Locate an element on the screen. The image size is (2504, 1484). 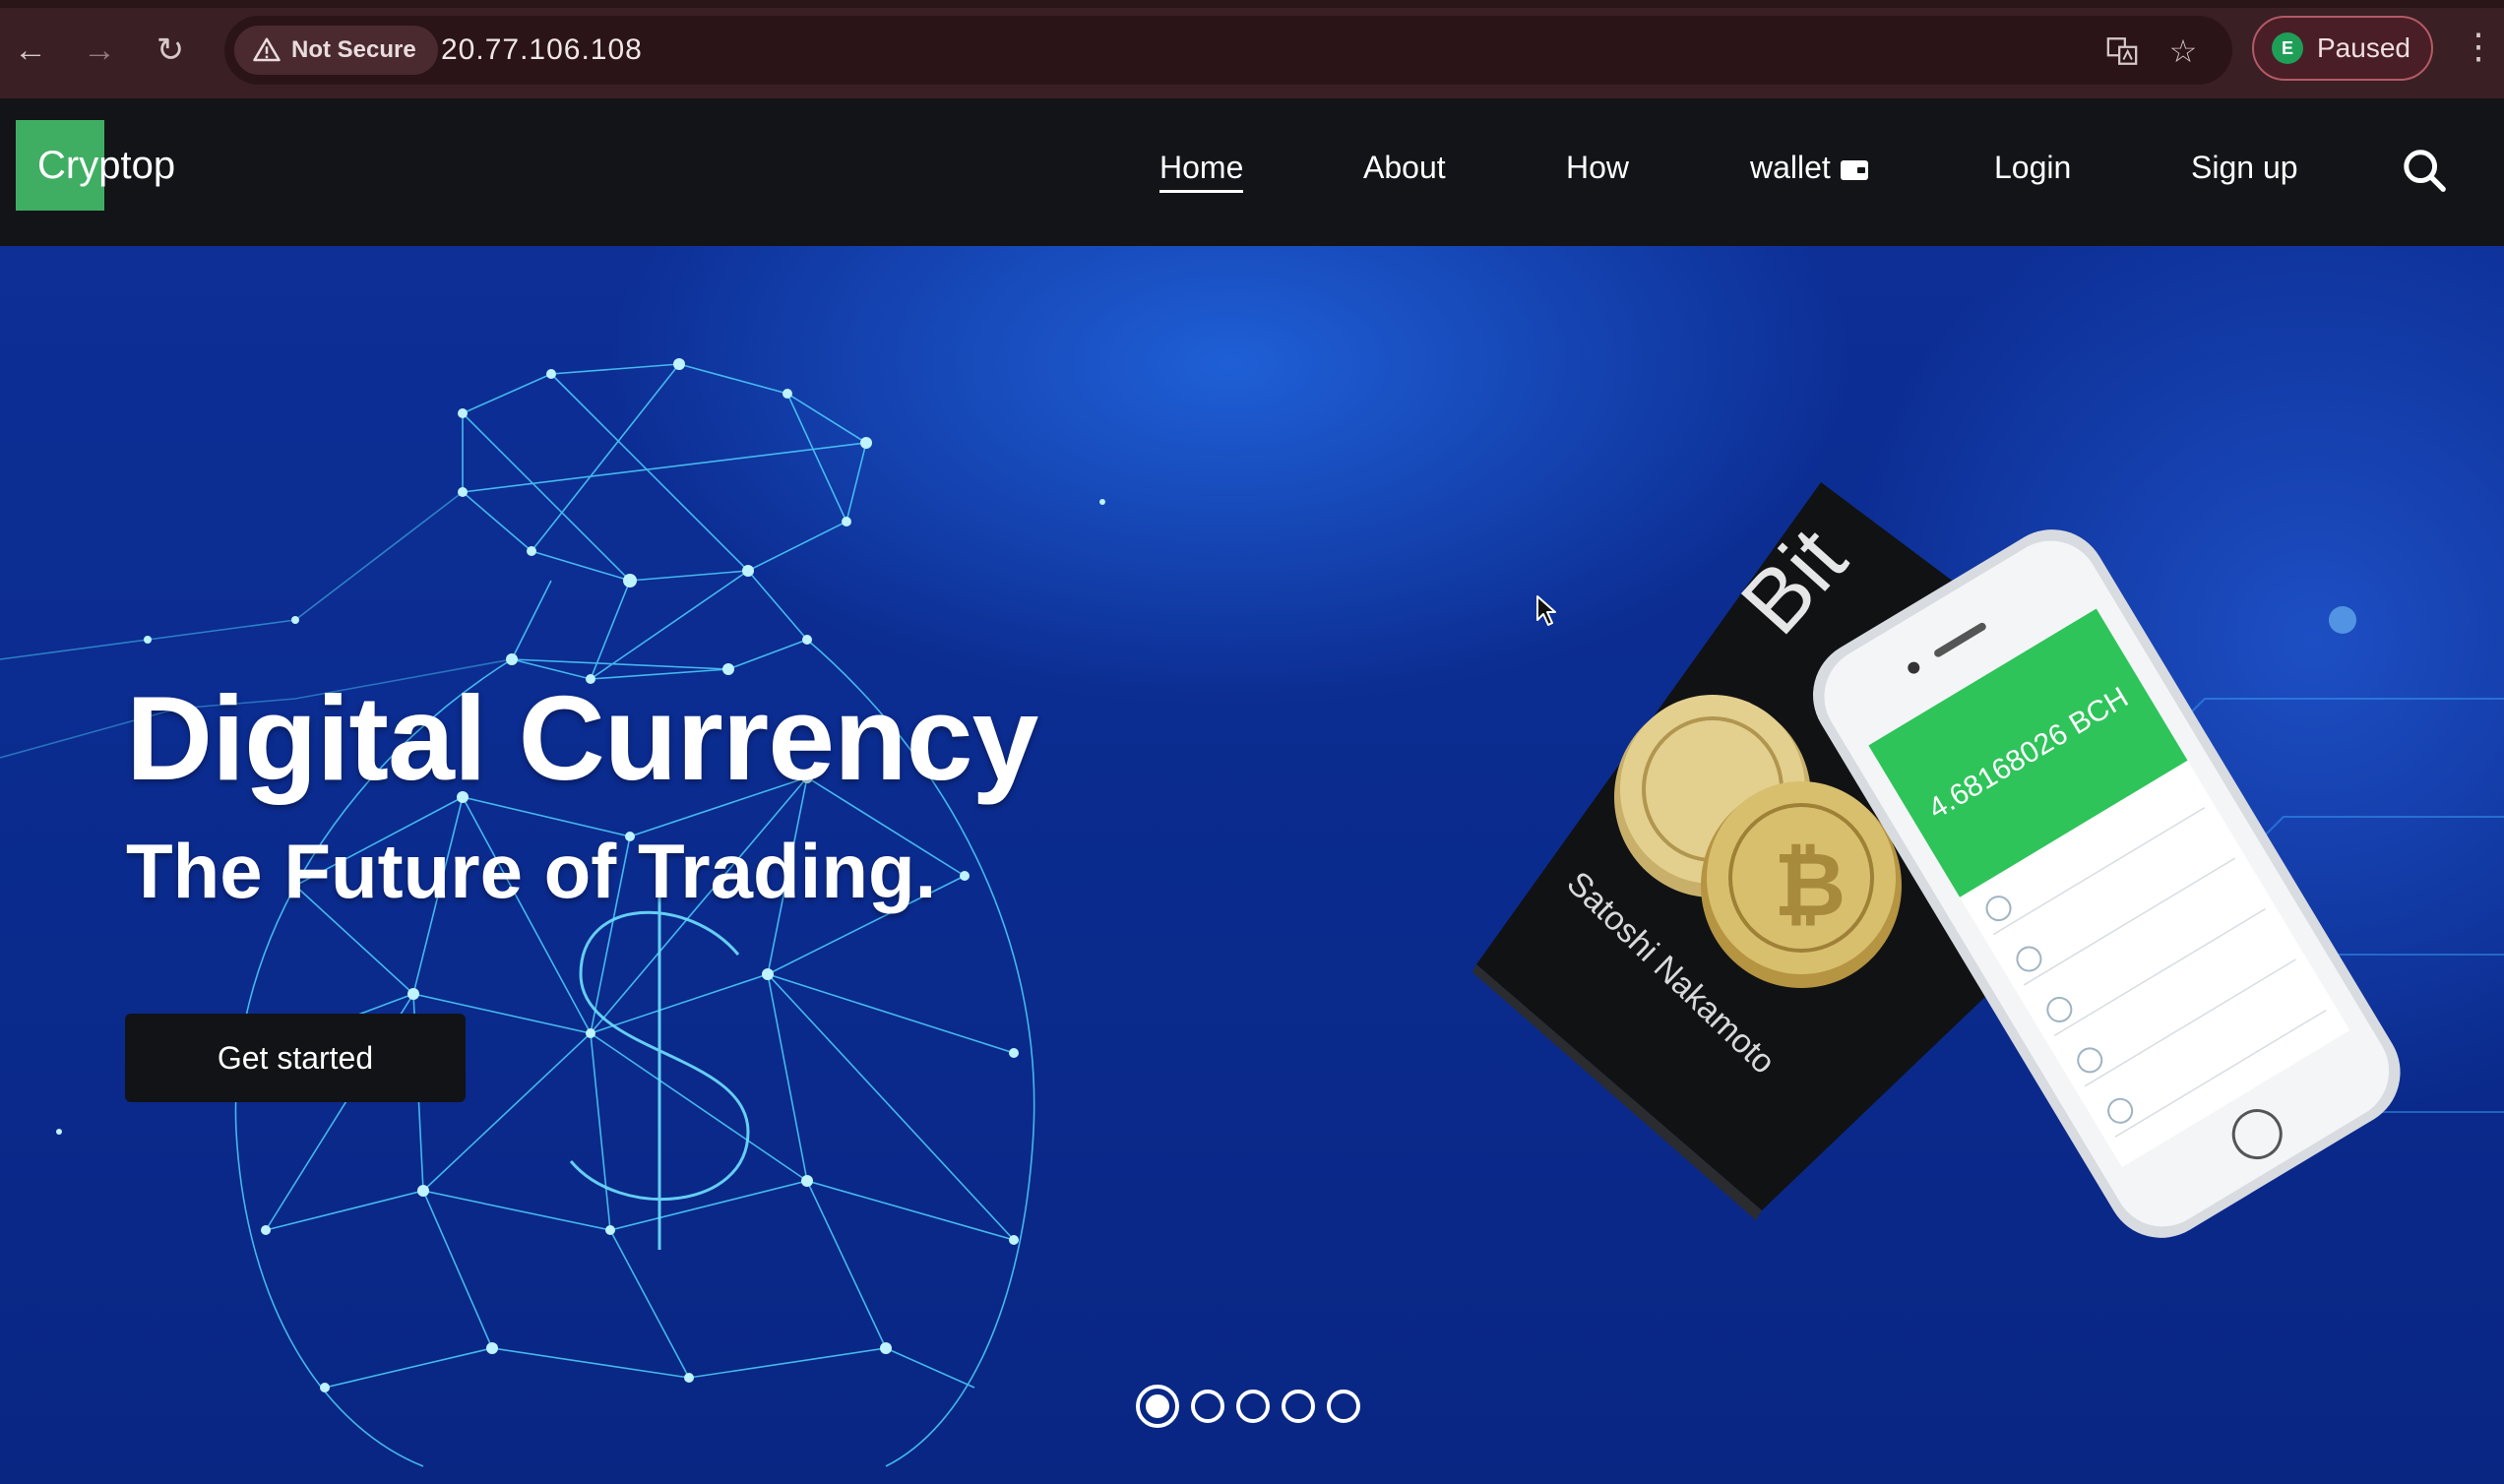
tab-strip-edge is located at coordinates (1252, 4).